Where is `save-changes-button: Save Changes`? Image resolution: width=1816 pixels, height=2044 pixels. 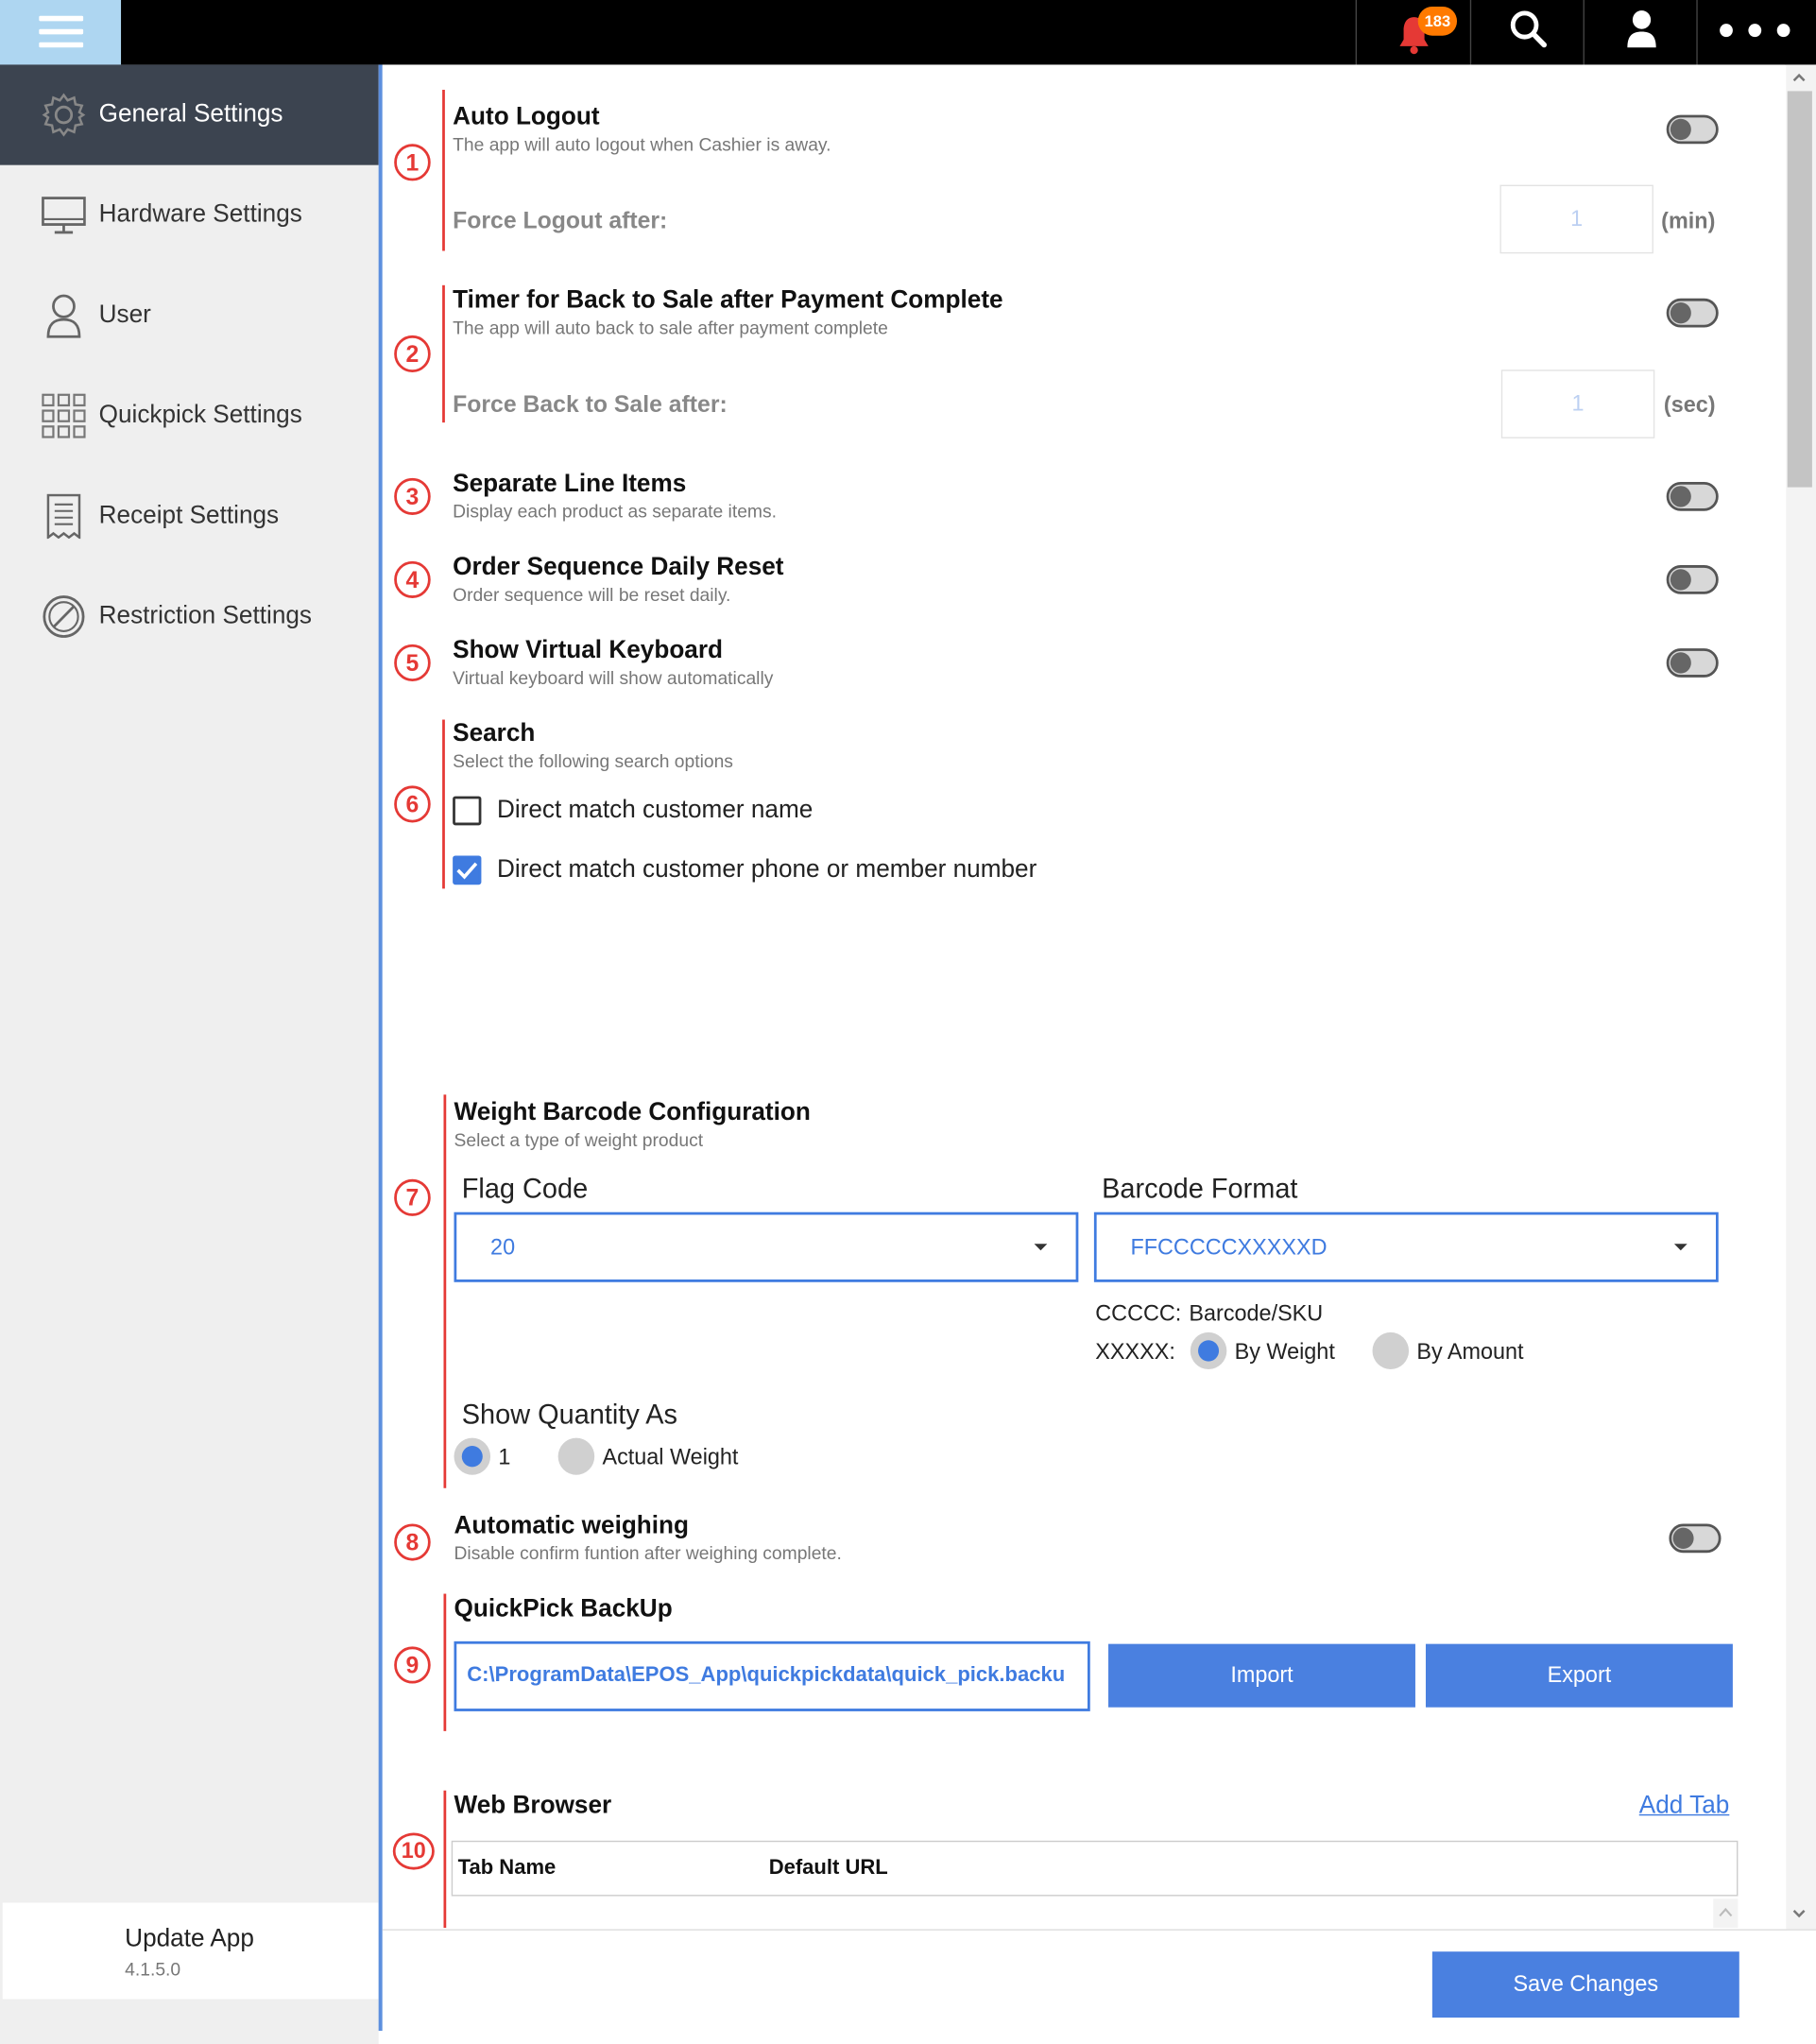
save-changes-button: Save Changes is located at coordinates (1585, 1984).